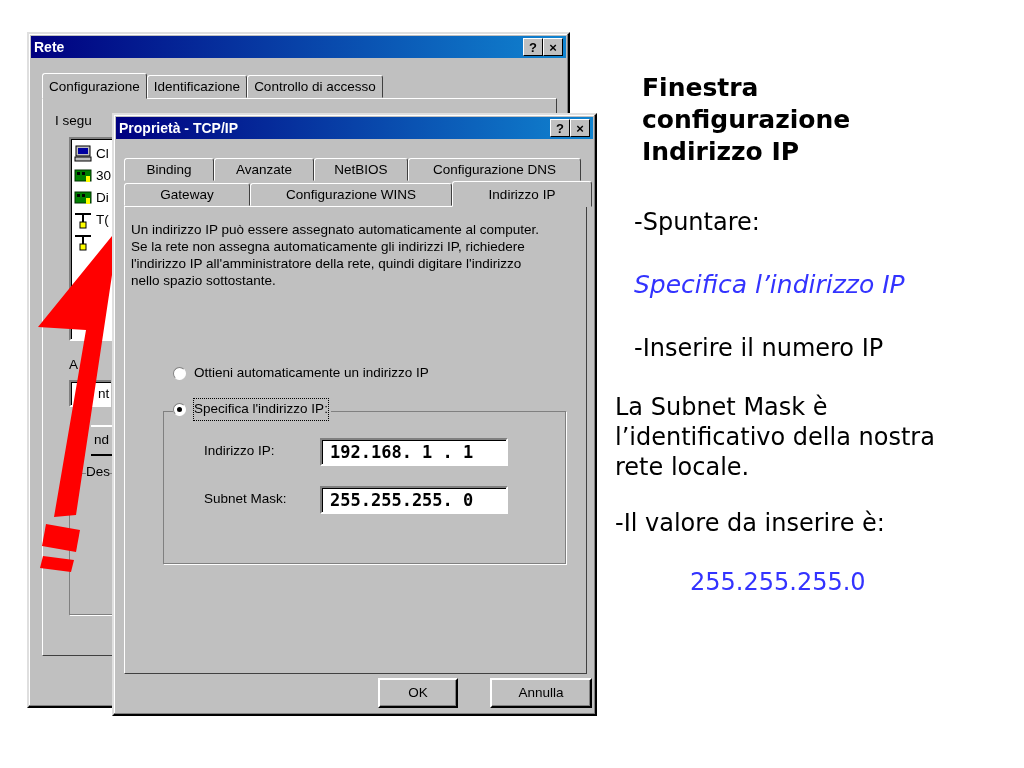  What do you see at coordinates (102, 154) in the screenshot?
I see `list-item: Cl` at bounding box center [102, 154].